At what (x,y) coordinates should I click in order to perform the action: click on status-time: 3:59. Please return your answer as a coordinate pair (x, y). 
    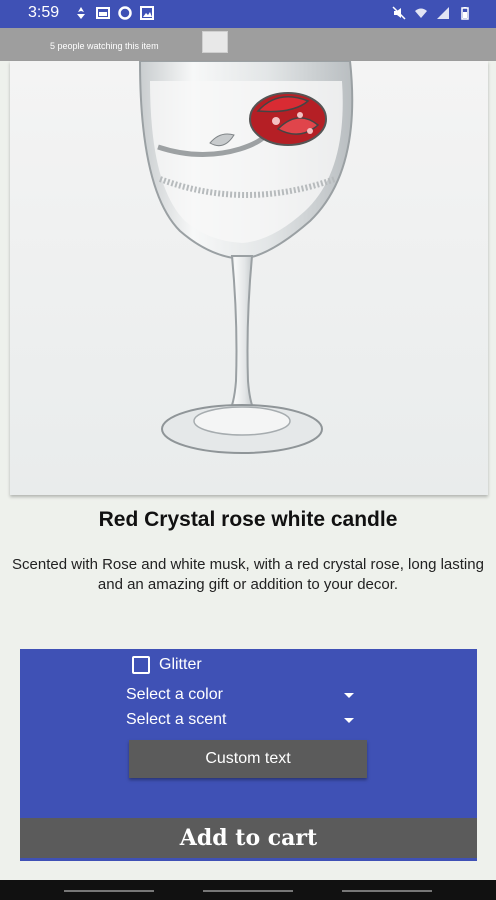
    Looking at the image, I should click on (44, 12).